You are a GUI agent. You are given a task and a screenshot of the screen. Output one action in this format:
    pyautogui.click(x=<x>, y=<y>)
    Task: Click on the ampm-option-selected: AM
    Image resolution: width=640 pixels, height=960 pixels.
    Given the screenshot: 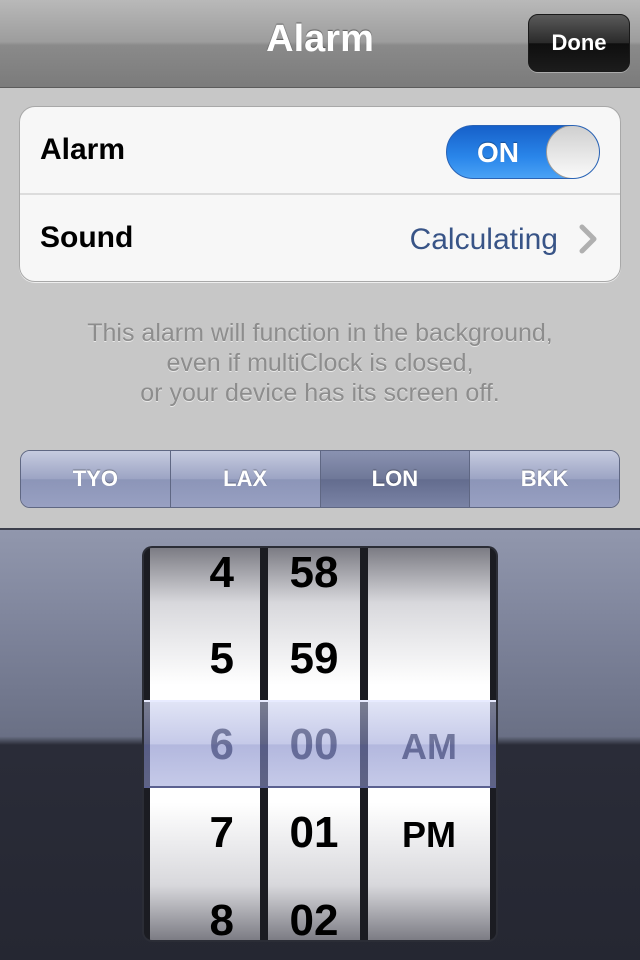 What is the action you would take?
    pyautogui.click(x=429, y=747)
    